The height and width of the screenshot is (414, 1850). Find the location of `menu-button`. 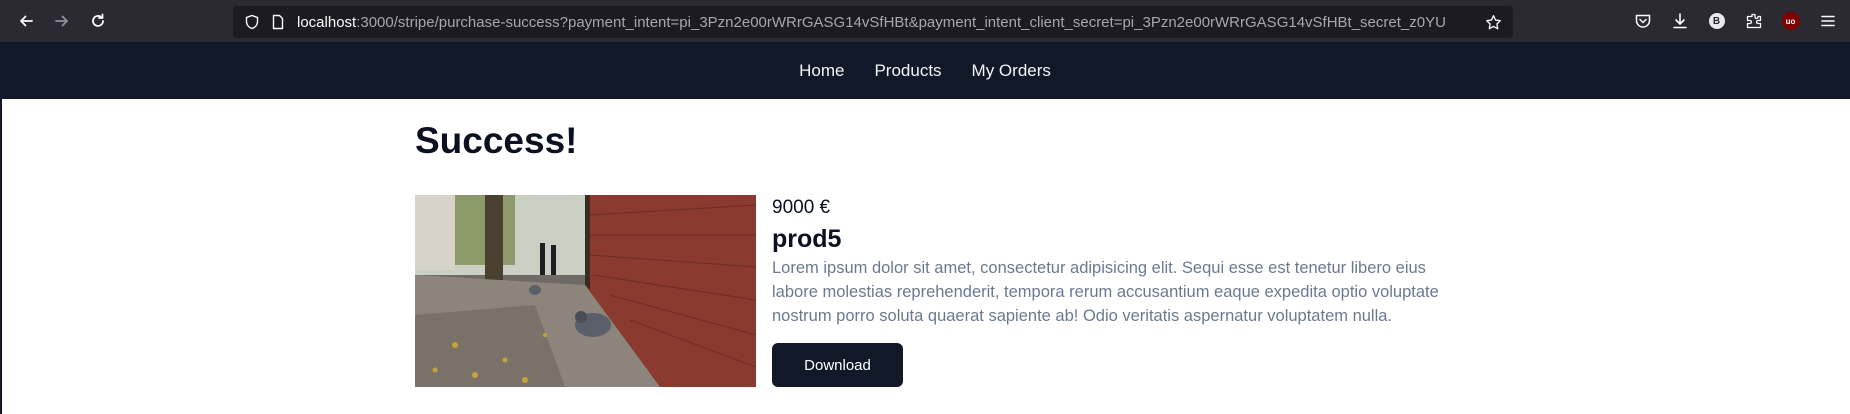

menu-button is located at coordinates (1827, 21).